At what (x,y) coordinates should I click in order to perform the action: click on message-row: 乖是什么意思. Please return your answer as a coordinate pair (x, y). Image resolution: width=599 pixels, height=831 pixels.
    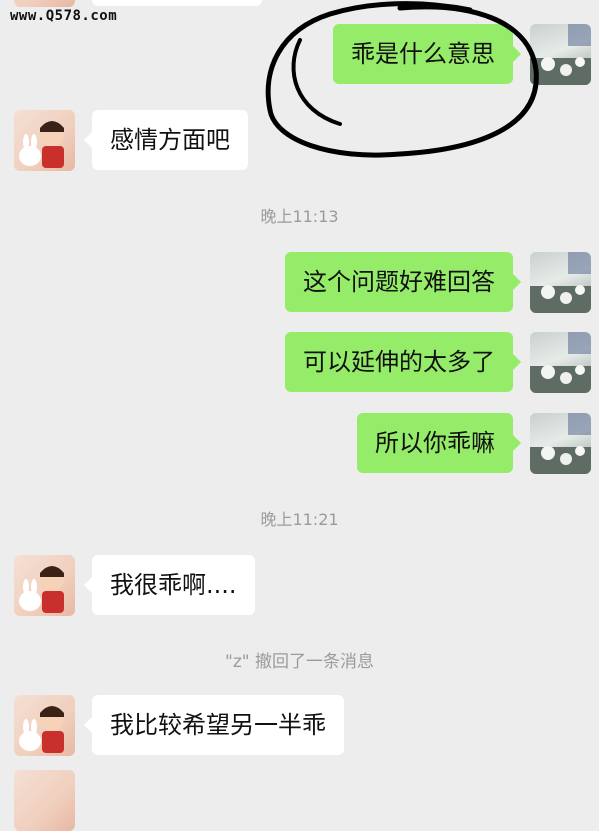
    Looking at the image, I should click on (462, 54).